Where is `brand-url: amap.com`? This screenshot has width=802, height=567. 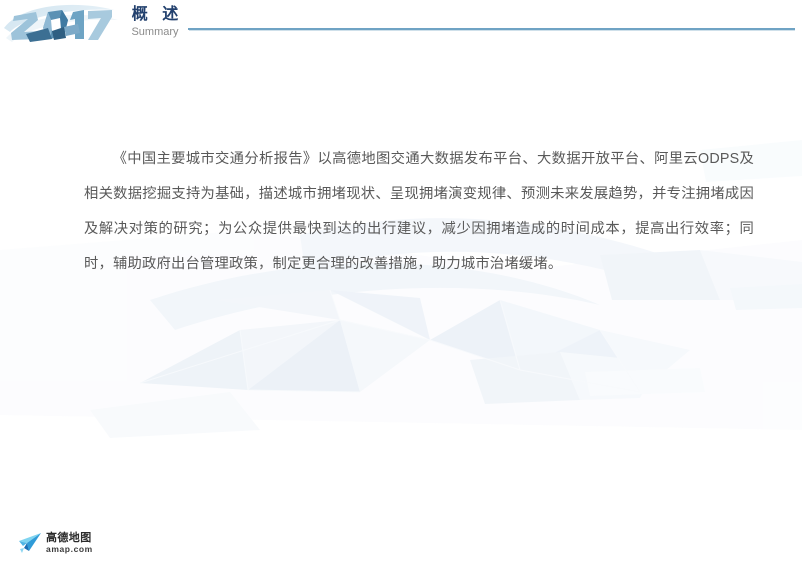
brand-url: amap.com is located at coordinates (69, 549).